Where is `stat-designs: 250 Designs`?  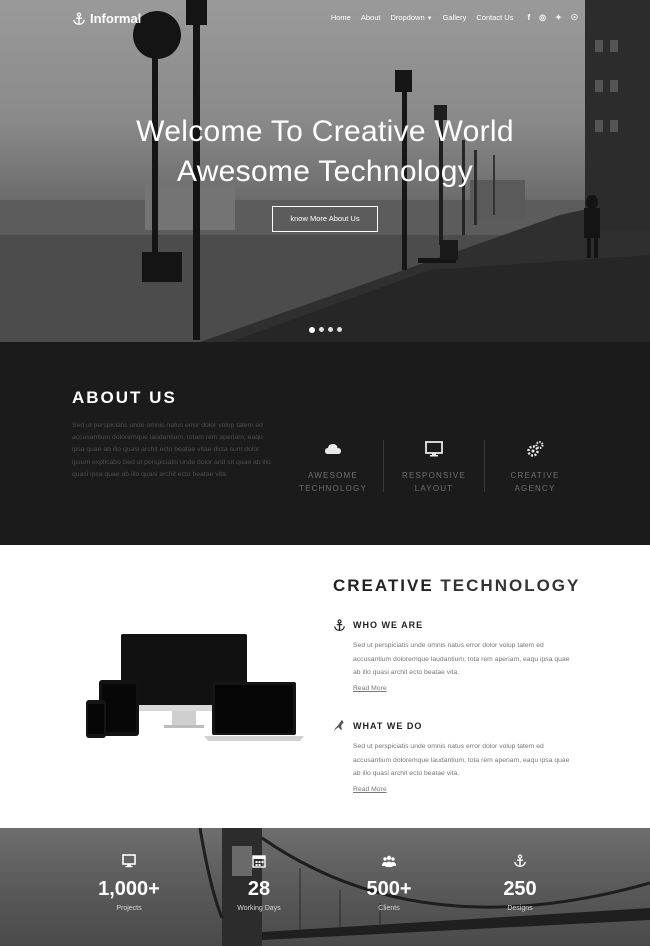
stat-designs: 250 Designs is located at coordinates (520, 883).